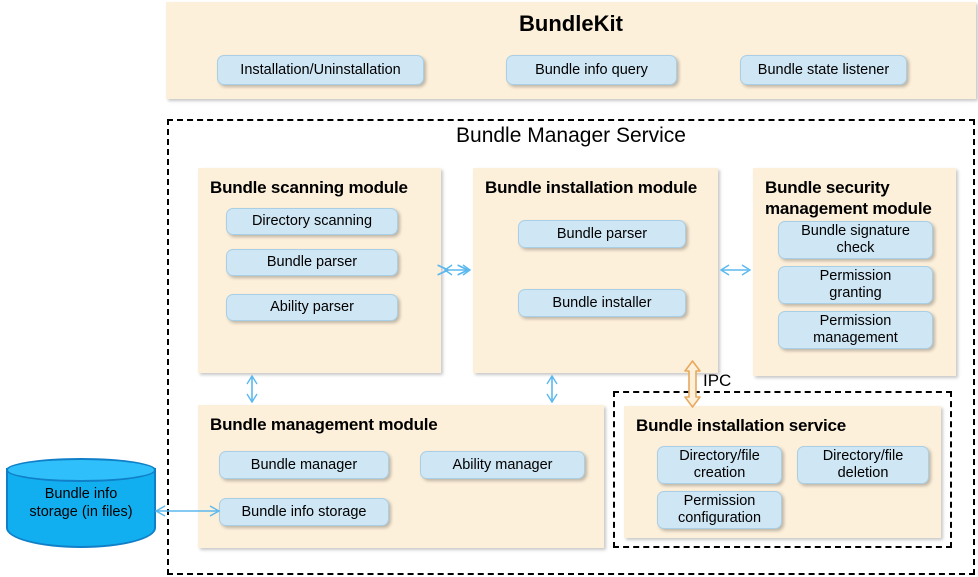 This screenshot has height=577, width=978. I want to click on chip-directory-file-deletion: Directory/file deletion, so click(863, 465).